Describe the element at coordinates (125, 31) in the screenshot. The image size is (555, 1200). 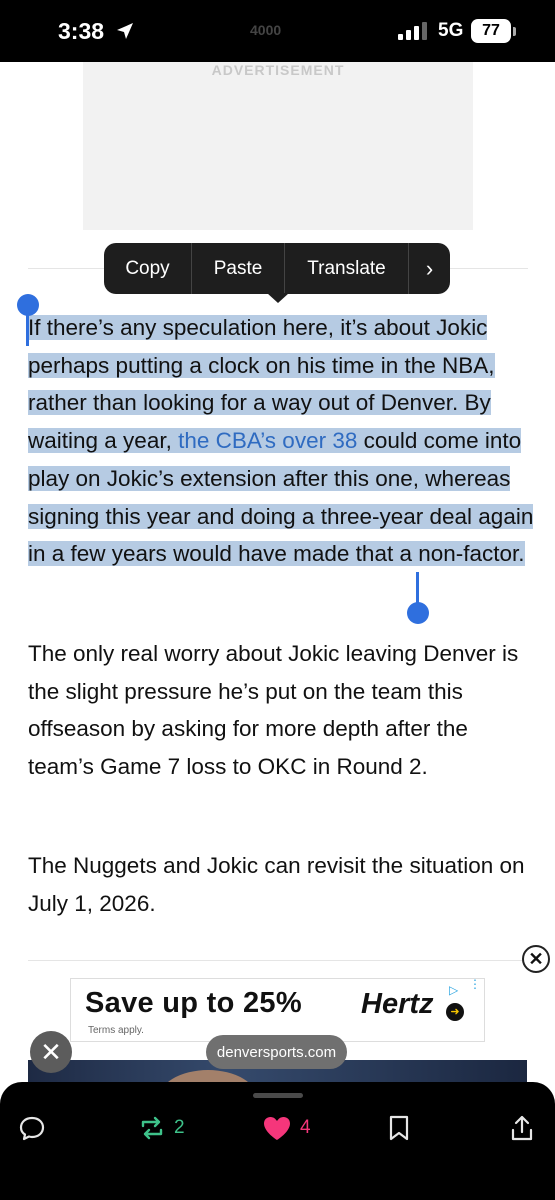
I see `location-arrow-icon` at that location.